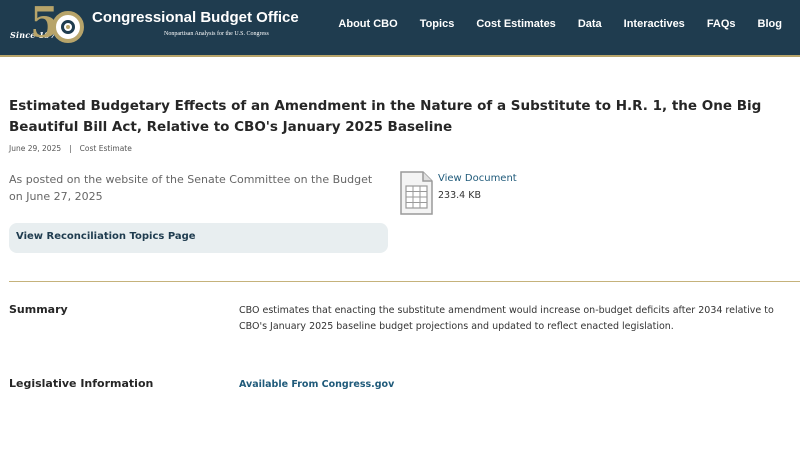 The width and height of the screenshot is (800, 454). What do you see at coordinates (35, 148) in the screenshot?
I see `publish-date: June 29, 2025` at bounding box center [35, 148].